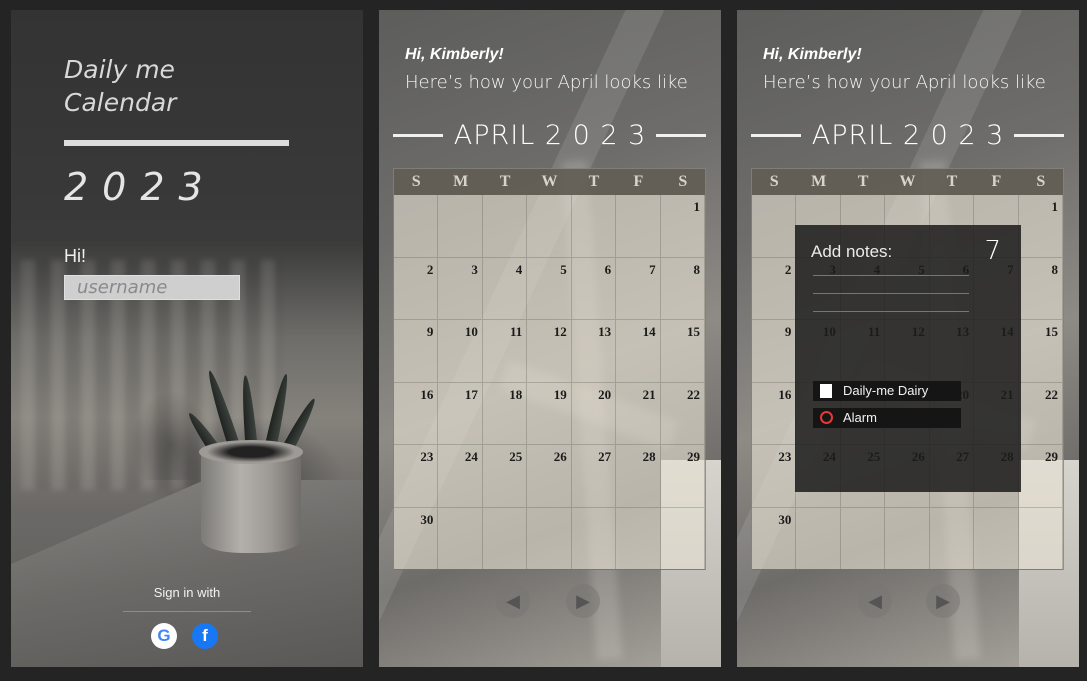 The height and width of the screenshot is (681, 1087). I want to click on weekday-label: F, so click(638, 181).